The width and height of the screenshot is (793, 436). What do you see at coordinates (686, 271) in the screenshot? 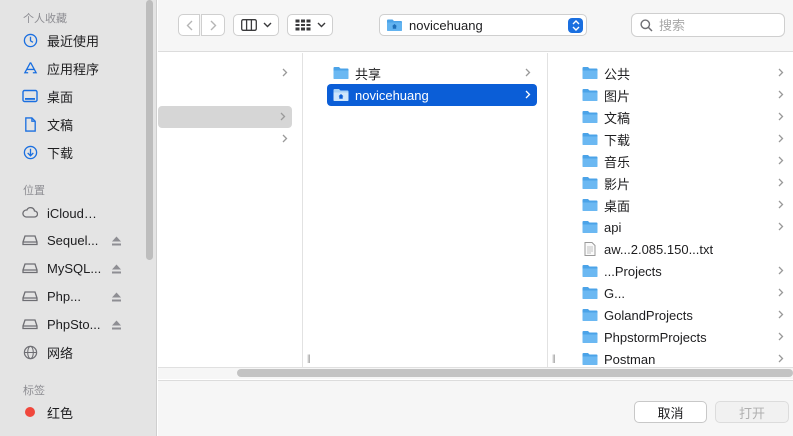
I see `list-item: ...Projects` at bounding box center [686, 271].